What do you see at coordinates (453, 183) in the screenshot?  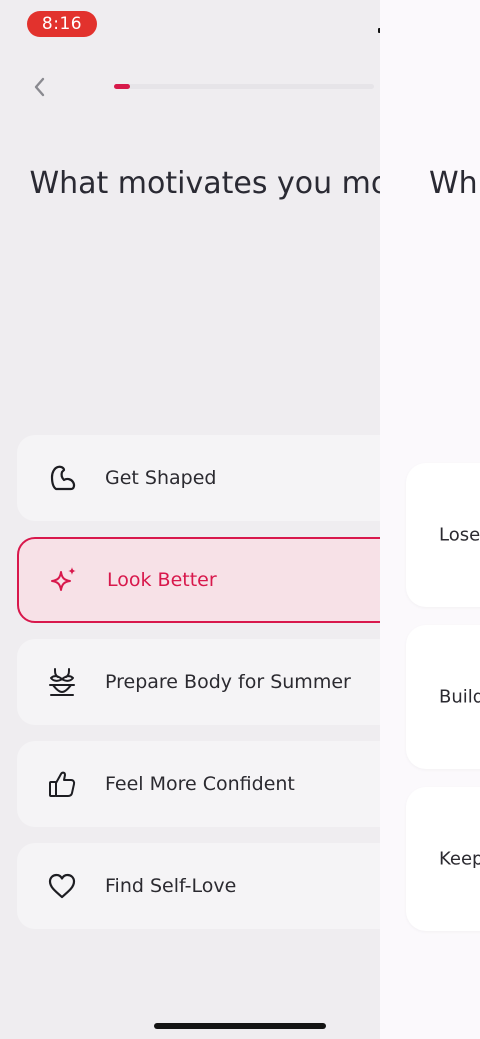 I see `next-question-title: Wh` at bounding box center [453, 183].